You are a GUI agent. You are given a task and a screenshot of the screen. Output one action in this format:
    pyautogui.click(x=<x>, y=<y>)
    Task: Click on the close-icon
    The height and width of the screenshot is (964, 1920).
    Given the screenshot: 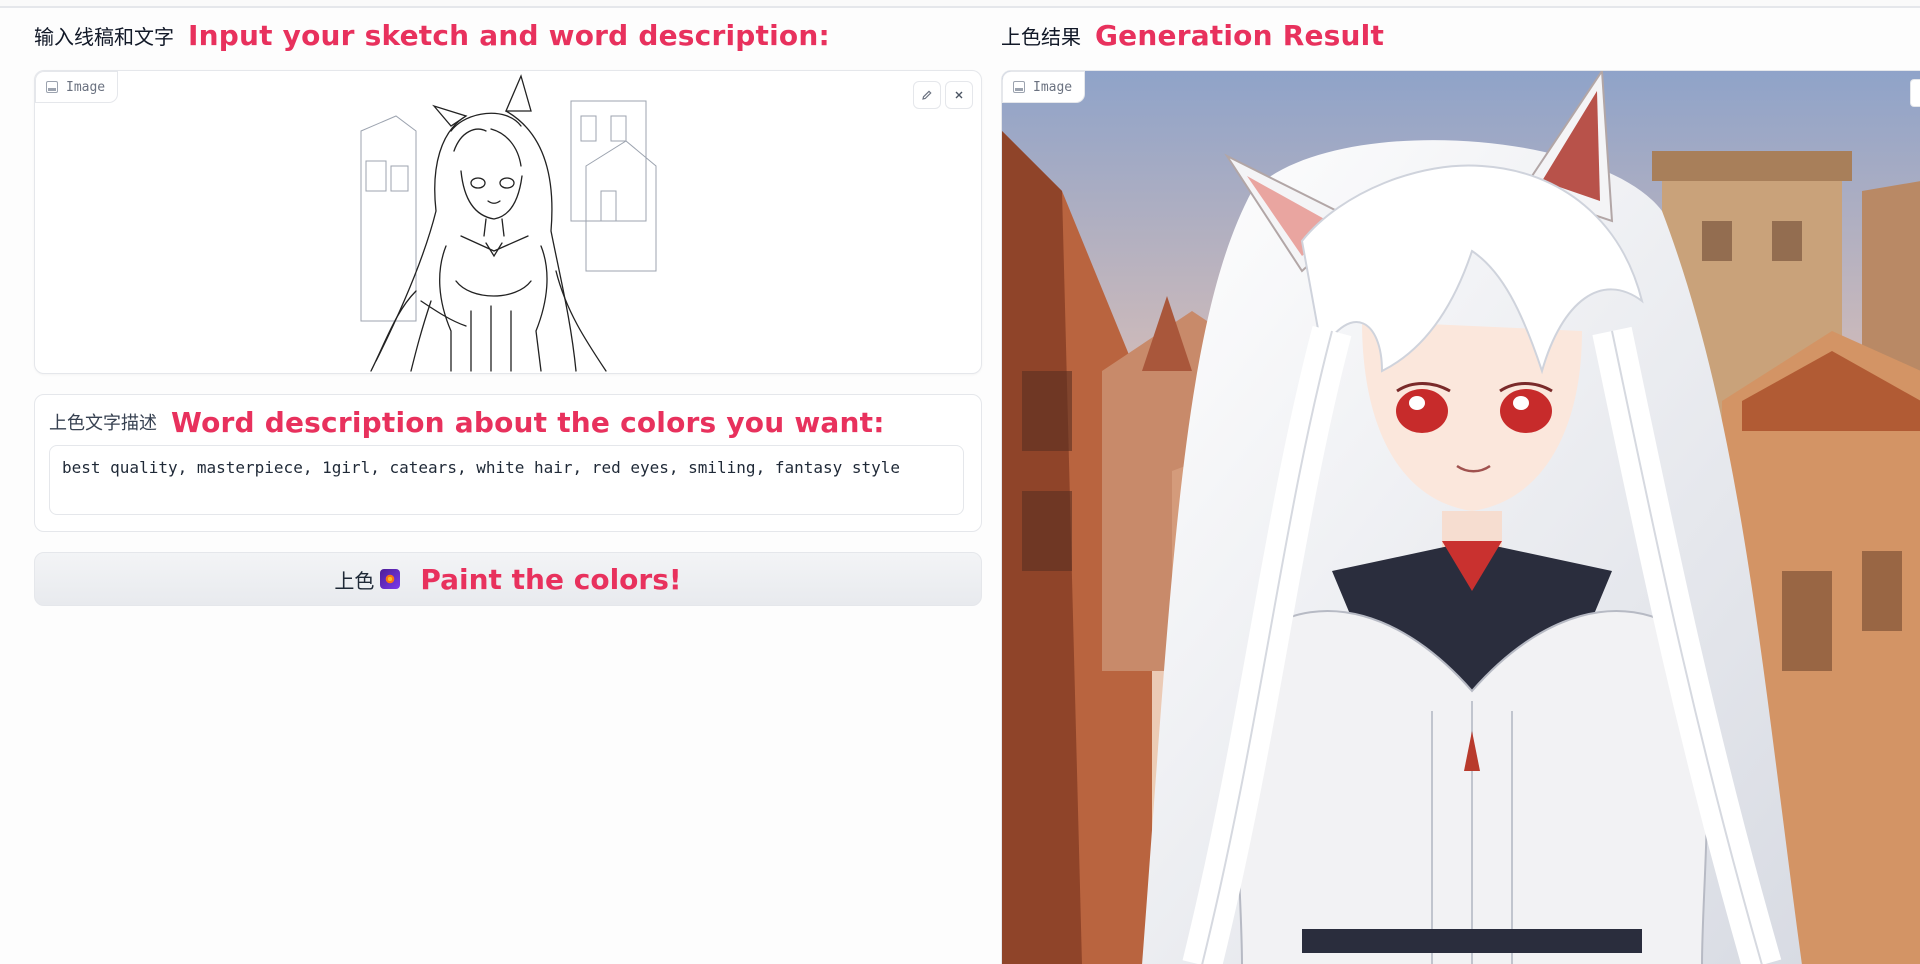 What is the action you would take?
    pyautogui.click(x=959, y=95)
    